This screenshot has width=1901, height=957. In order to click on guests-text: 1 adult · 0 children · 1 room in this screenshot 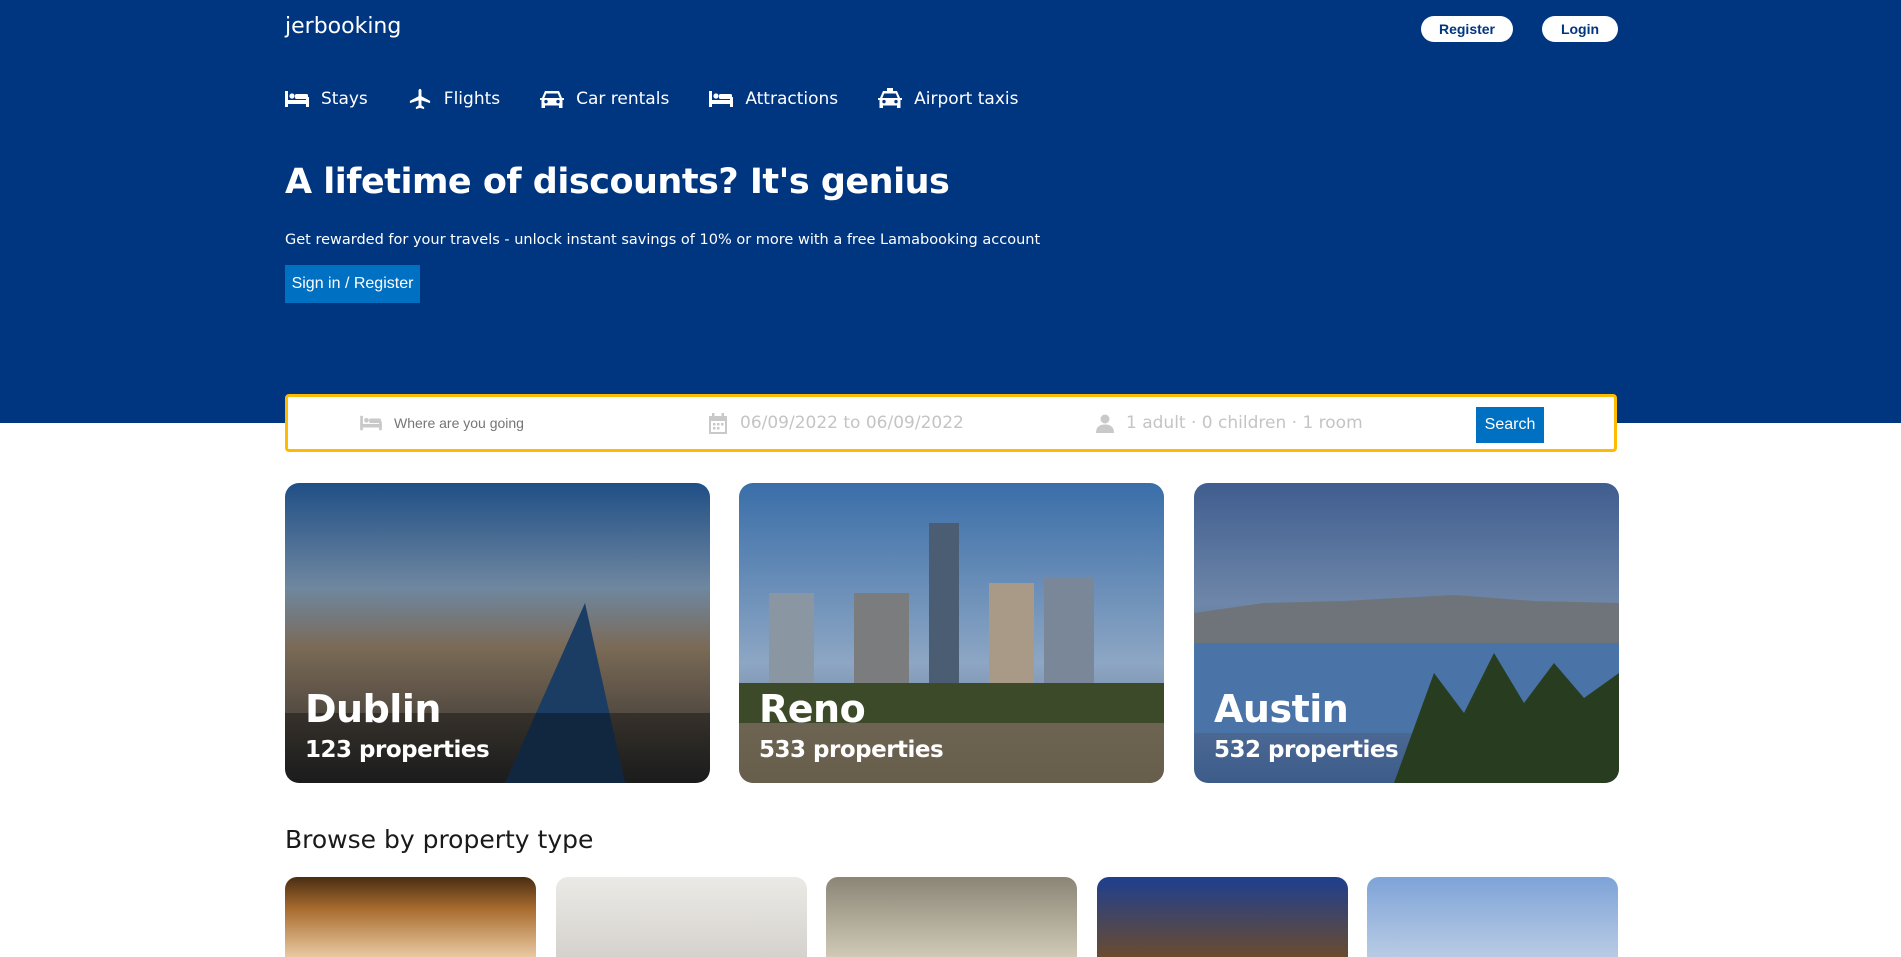, I will do `click(1244, 423)`.